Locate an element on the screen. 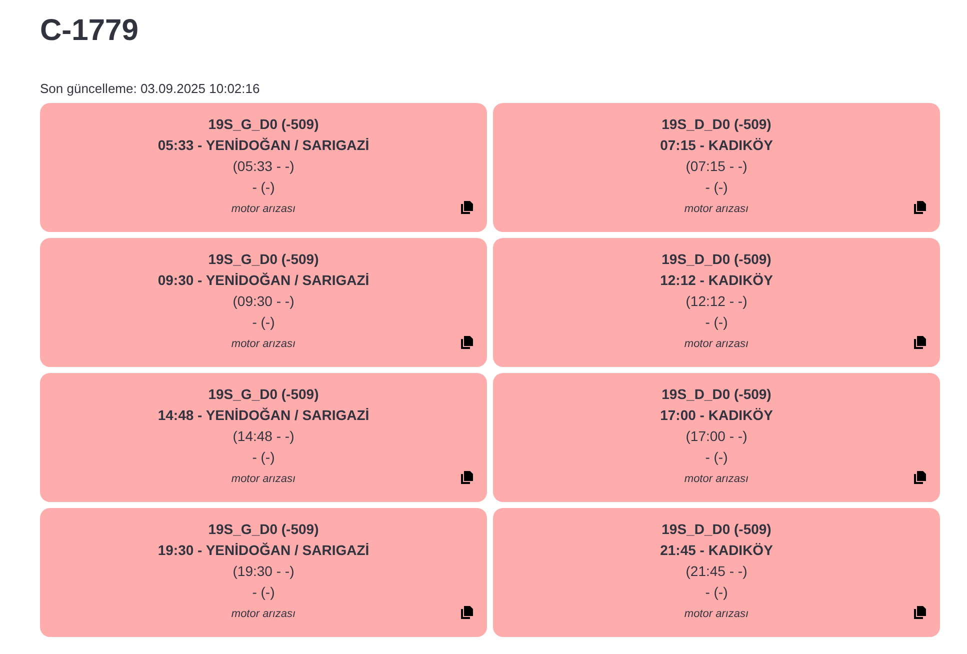  trip-times: (14:48 - -) is located at coordinates (263, 436).